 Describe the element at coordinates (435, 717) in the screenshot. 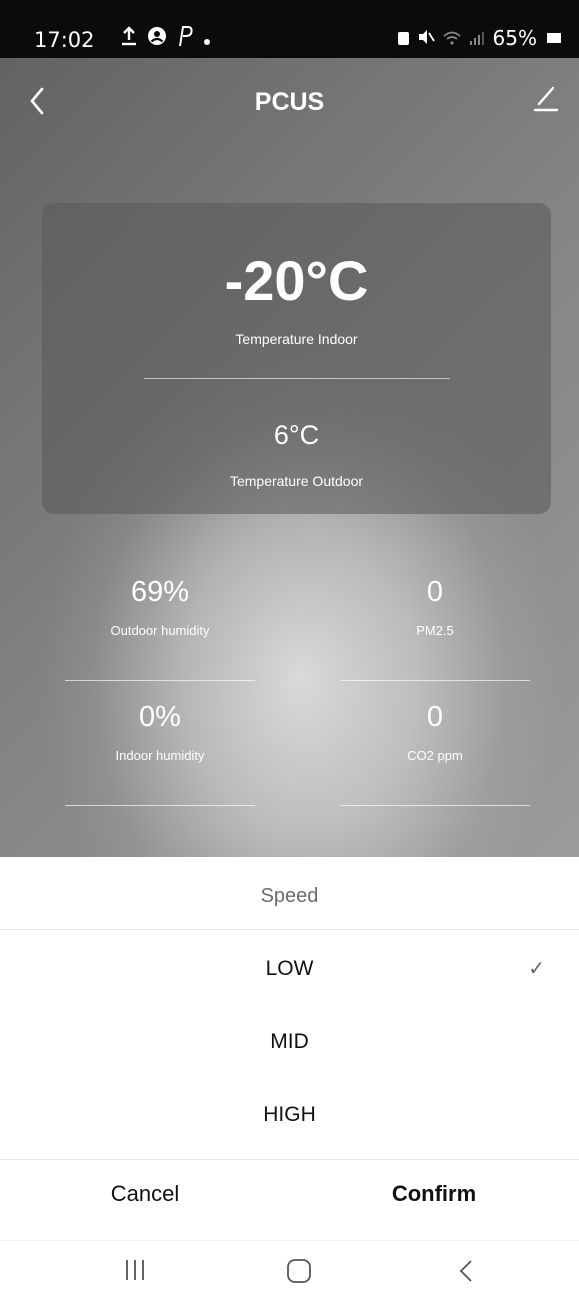

I see `co2-value: 0` at that location.